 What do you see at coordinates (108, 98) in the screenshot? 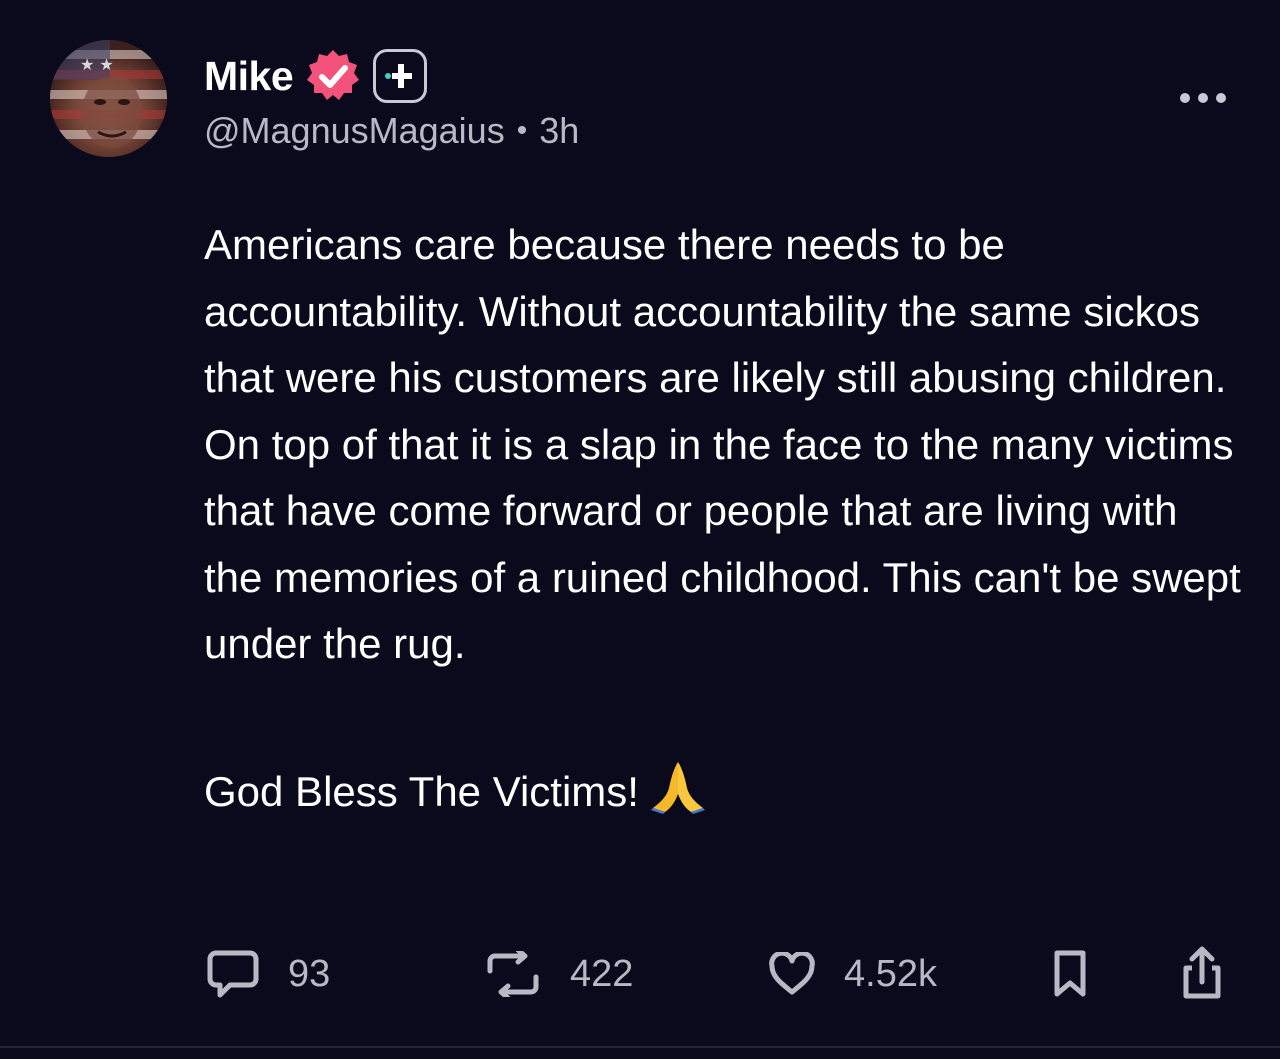
I see `avatar: ★ ★` at bounding box center [108, 98].